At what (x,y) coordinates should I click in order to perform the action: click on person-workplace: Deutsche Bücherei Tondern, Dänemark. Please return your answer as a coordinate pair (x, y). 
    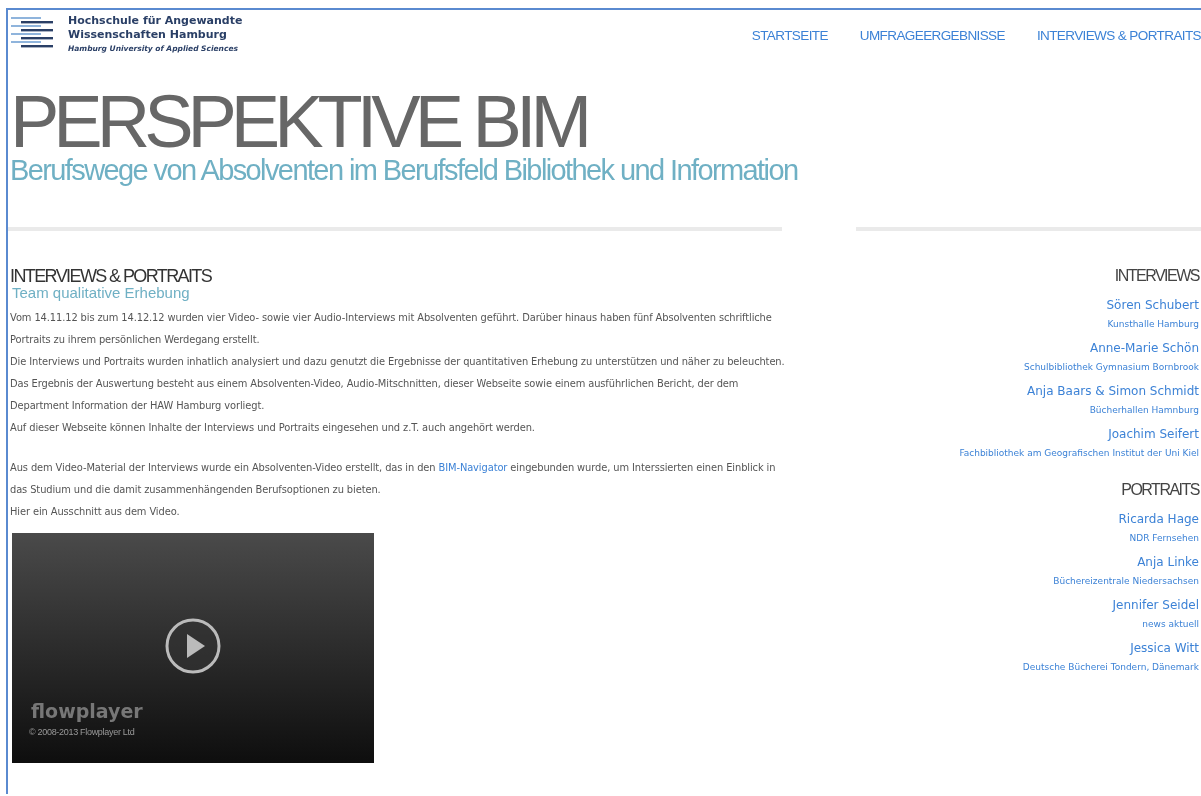
    Looking at the image, I should click on (1110, 667).